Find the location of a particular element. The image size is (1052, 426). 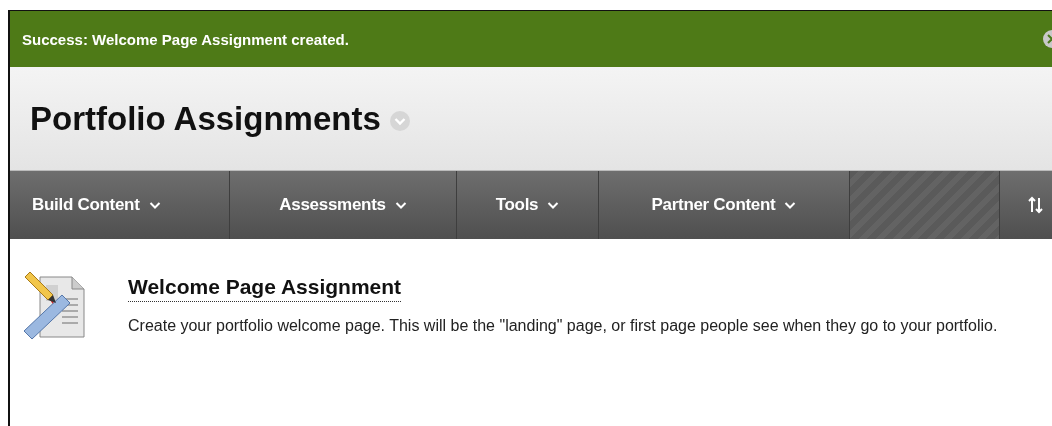

assignment-description: Create your portfolio welcome page. This will be the "landing" page, or first page people see when they go to your portfolio. is located at coordinates (563, 326).